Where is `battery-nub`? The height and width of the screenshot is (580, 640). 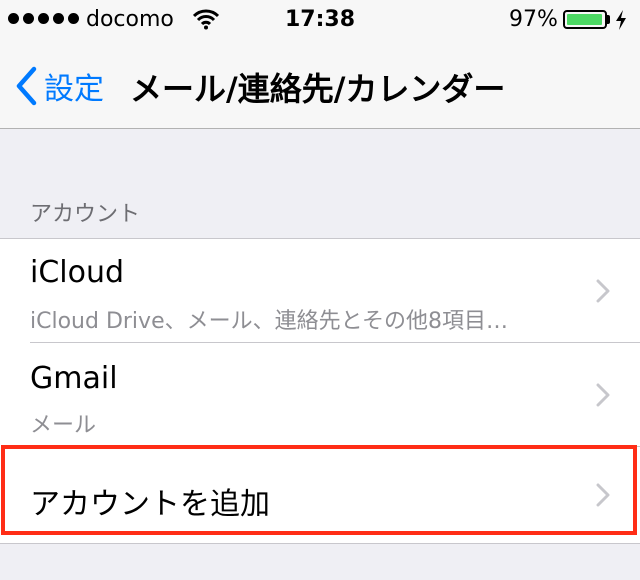
battery-nub is located at coordinates (608, 19).